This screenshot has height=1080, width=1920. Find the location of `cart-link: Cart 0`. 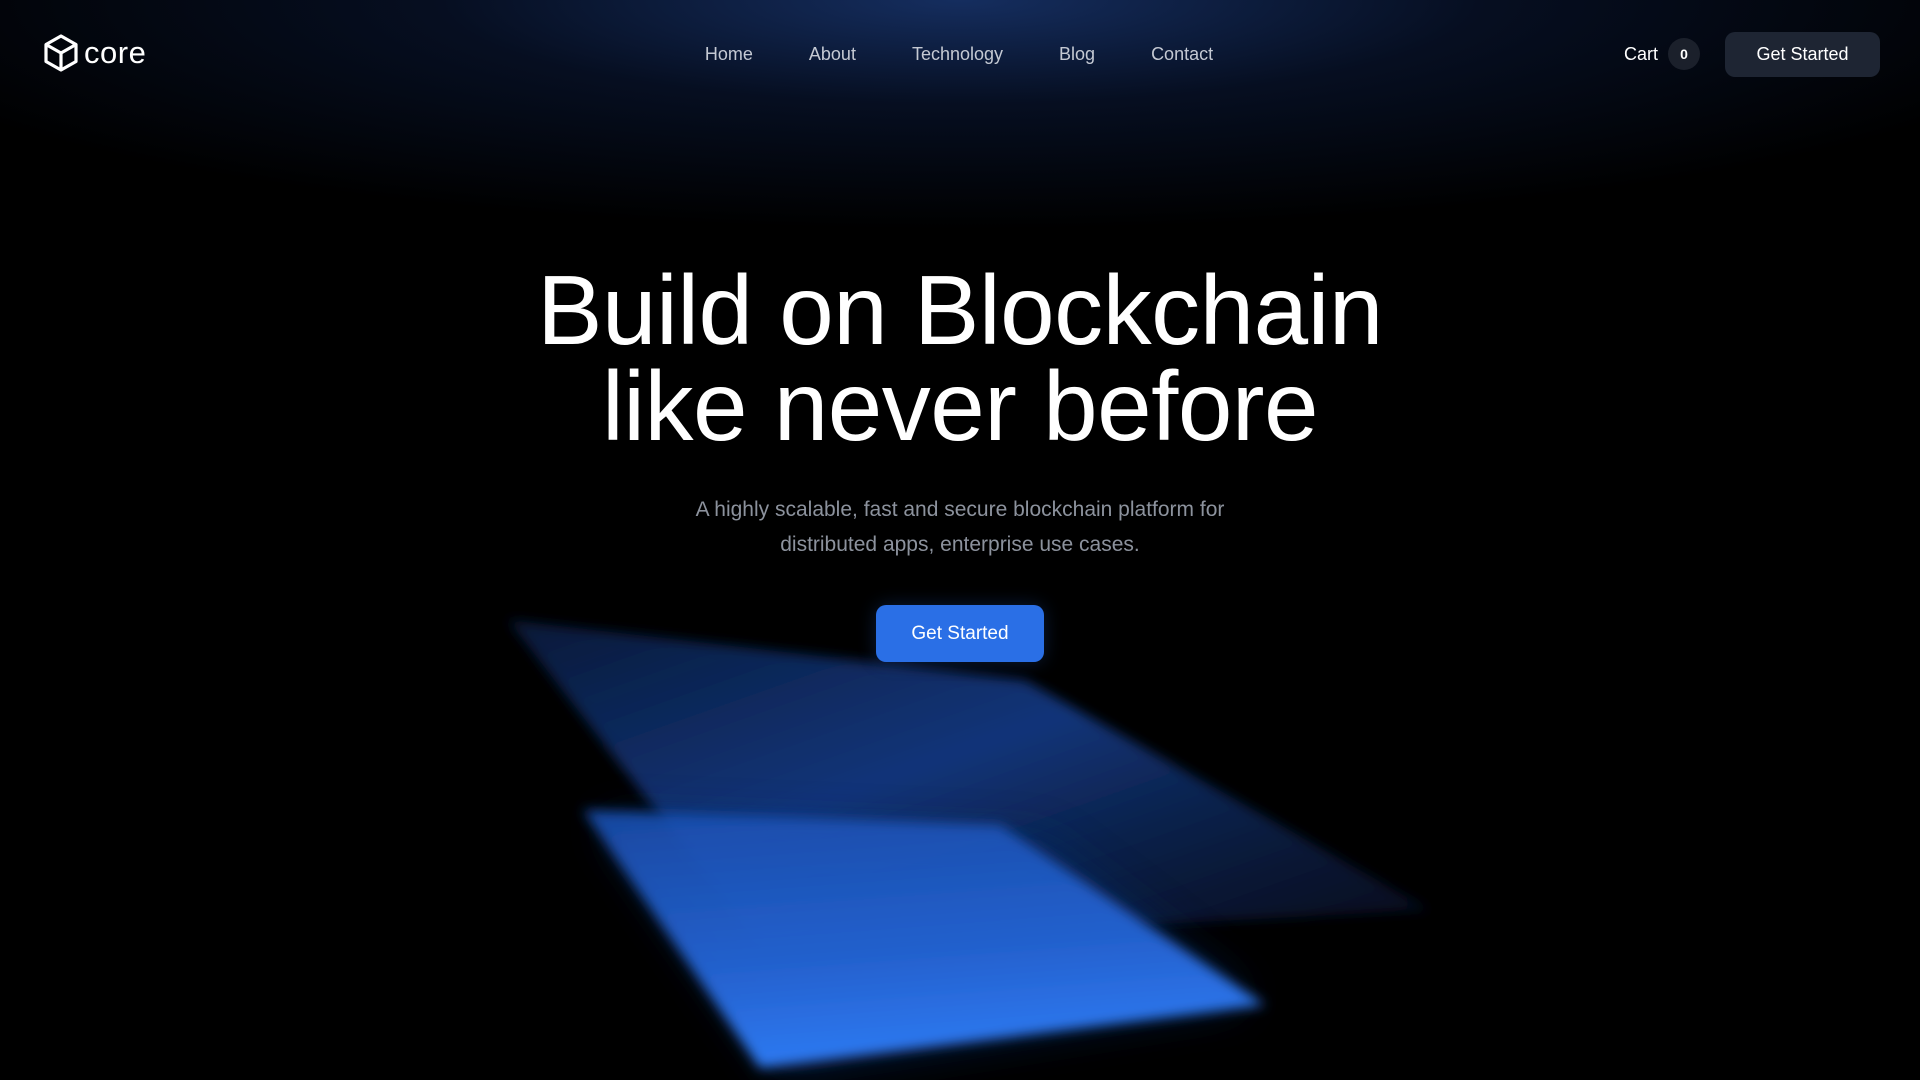

cart-link: Cart 0 is located at coordinates (1662, 54).